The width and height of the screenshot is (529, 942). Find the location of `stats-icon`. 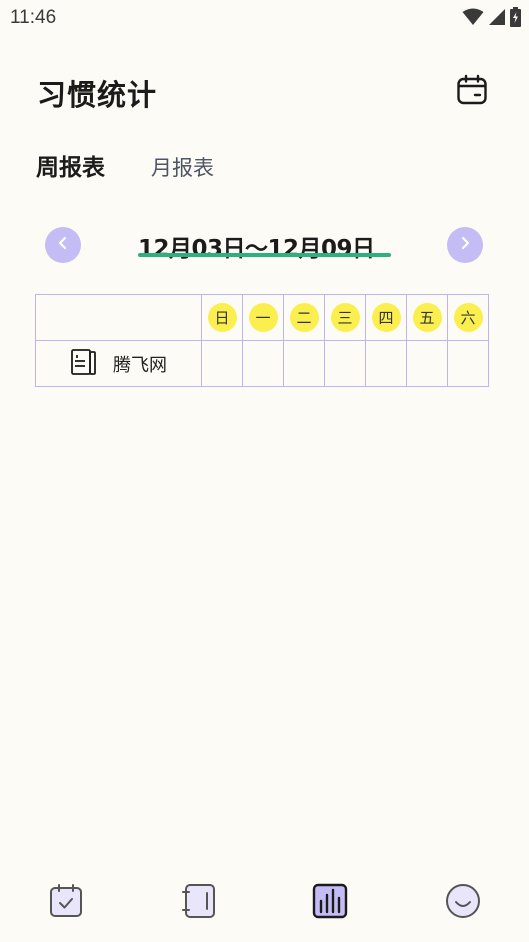

stats-icon is located at coordinates (330, 903).